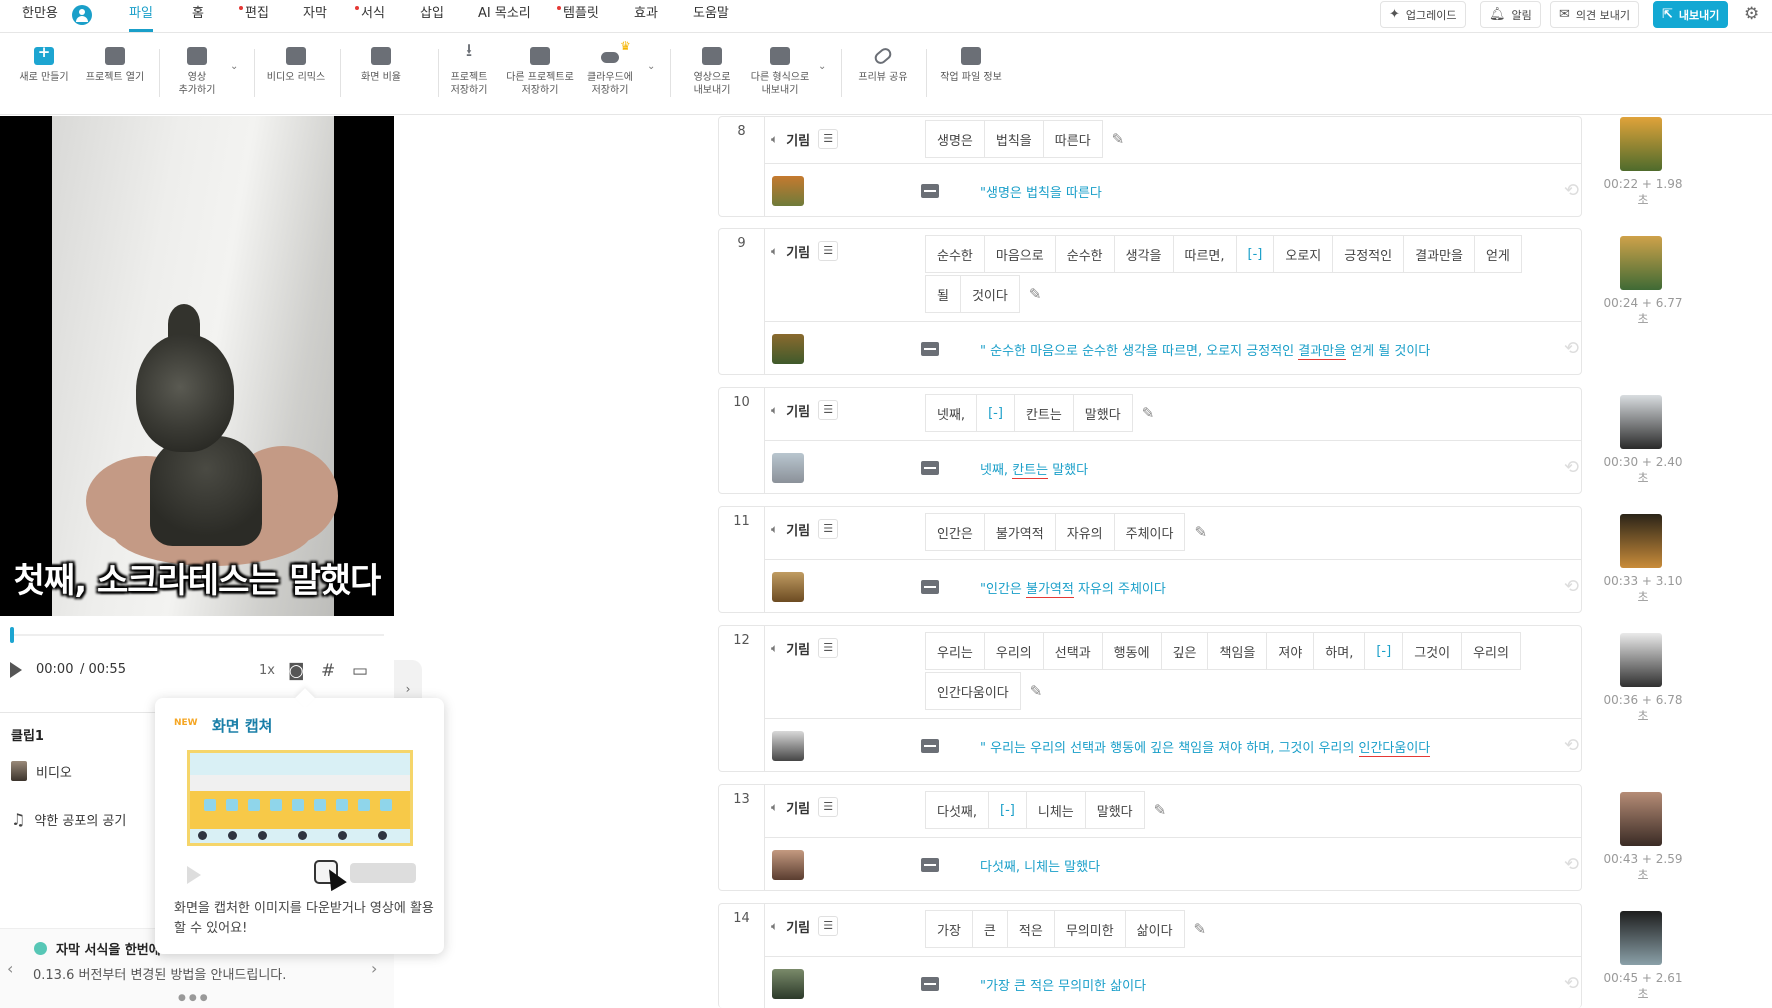 The width and height of the screenshot is (1772, 1008). What do you see at coordinates (1114, 810) in the screenshot?
I see `word-chip: 말했다` at bounding box center [1114, 810].